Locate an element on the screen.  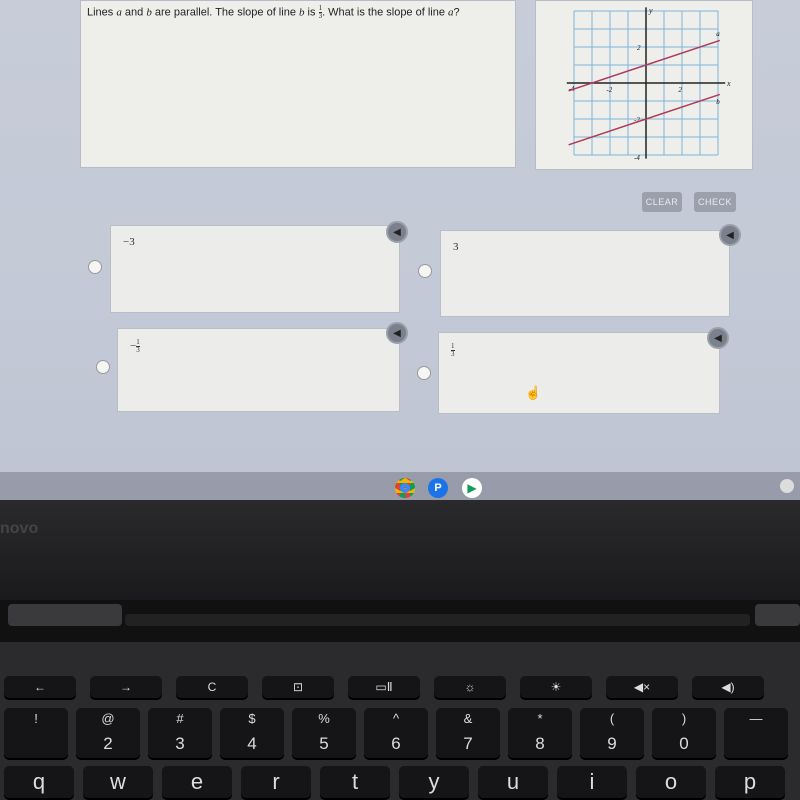
letter-key: y is located at coordinates (434, 782).